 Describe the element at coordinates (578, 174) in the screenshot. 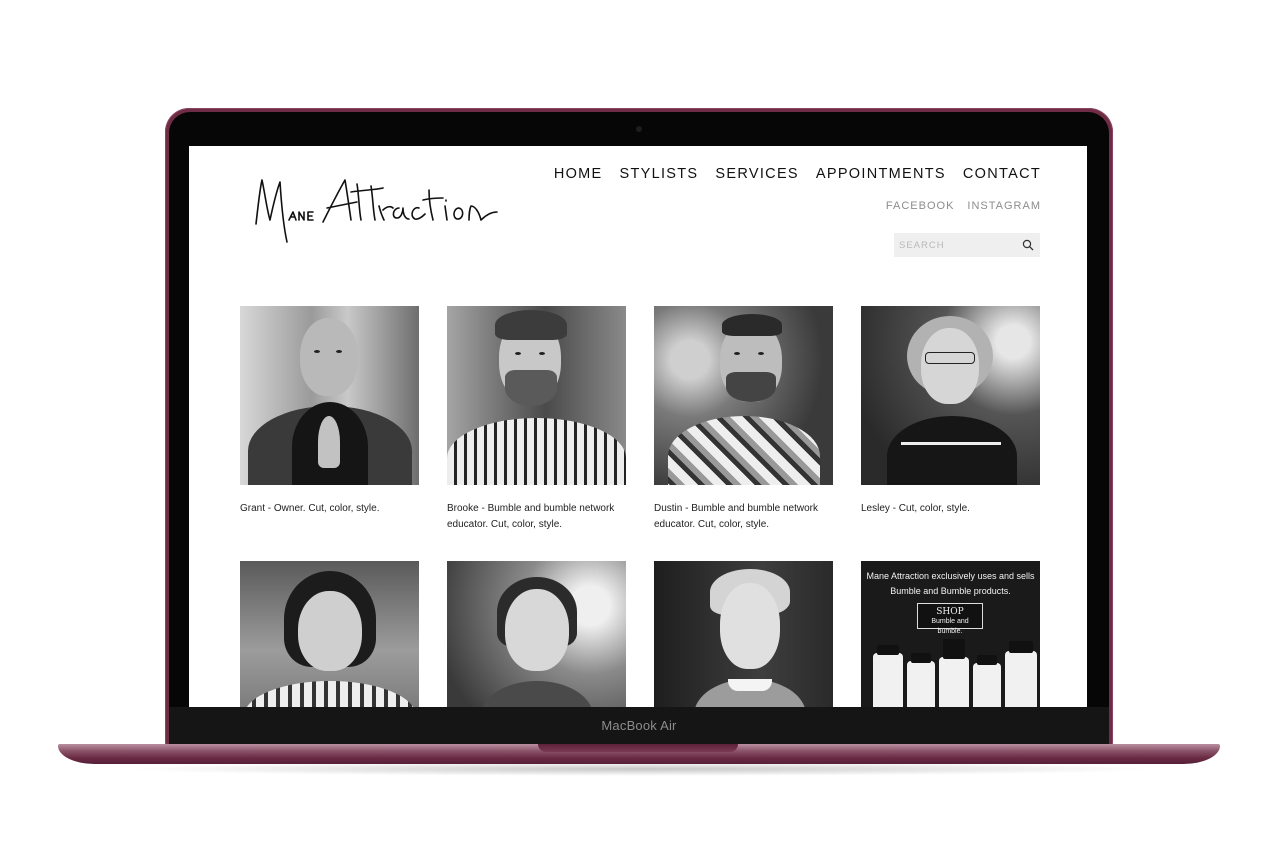

I see `nav-home: HOME` at that location.